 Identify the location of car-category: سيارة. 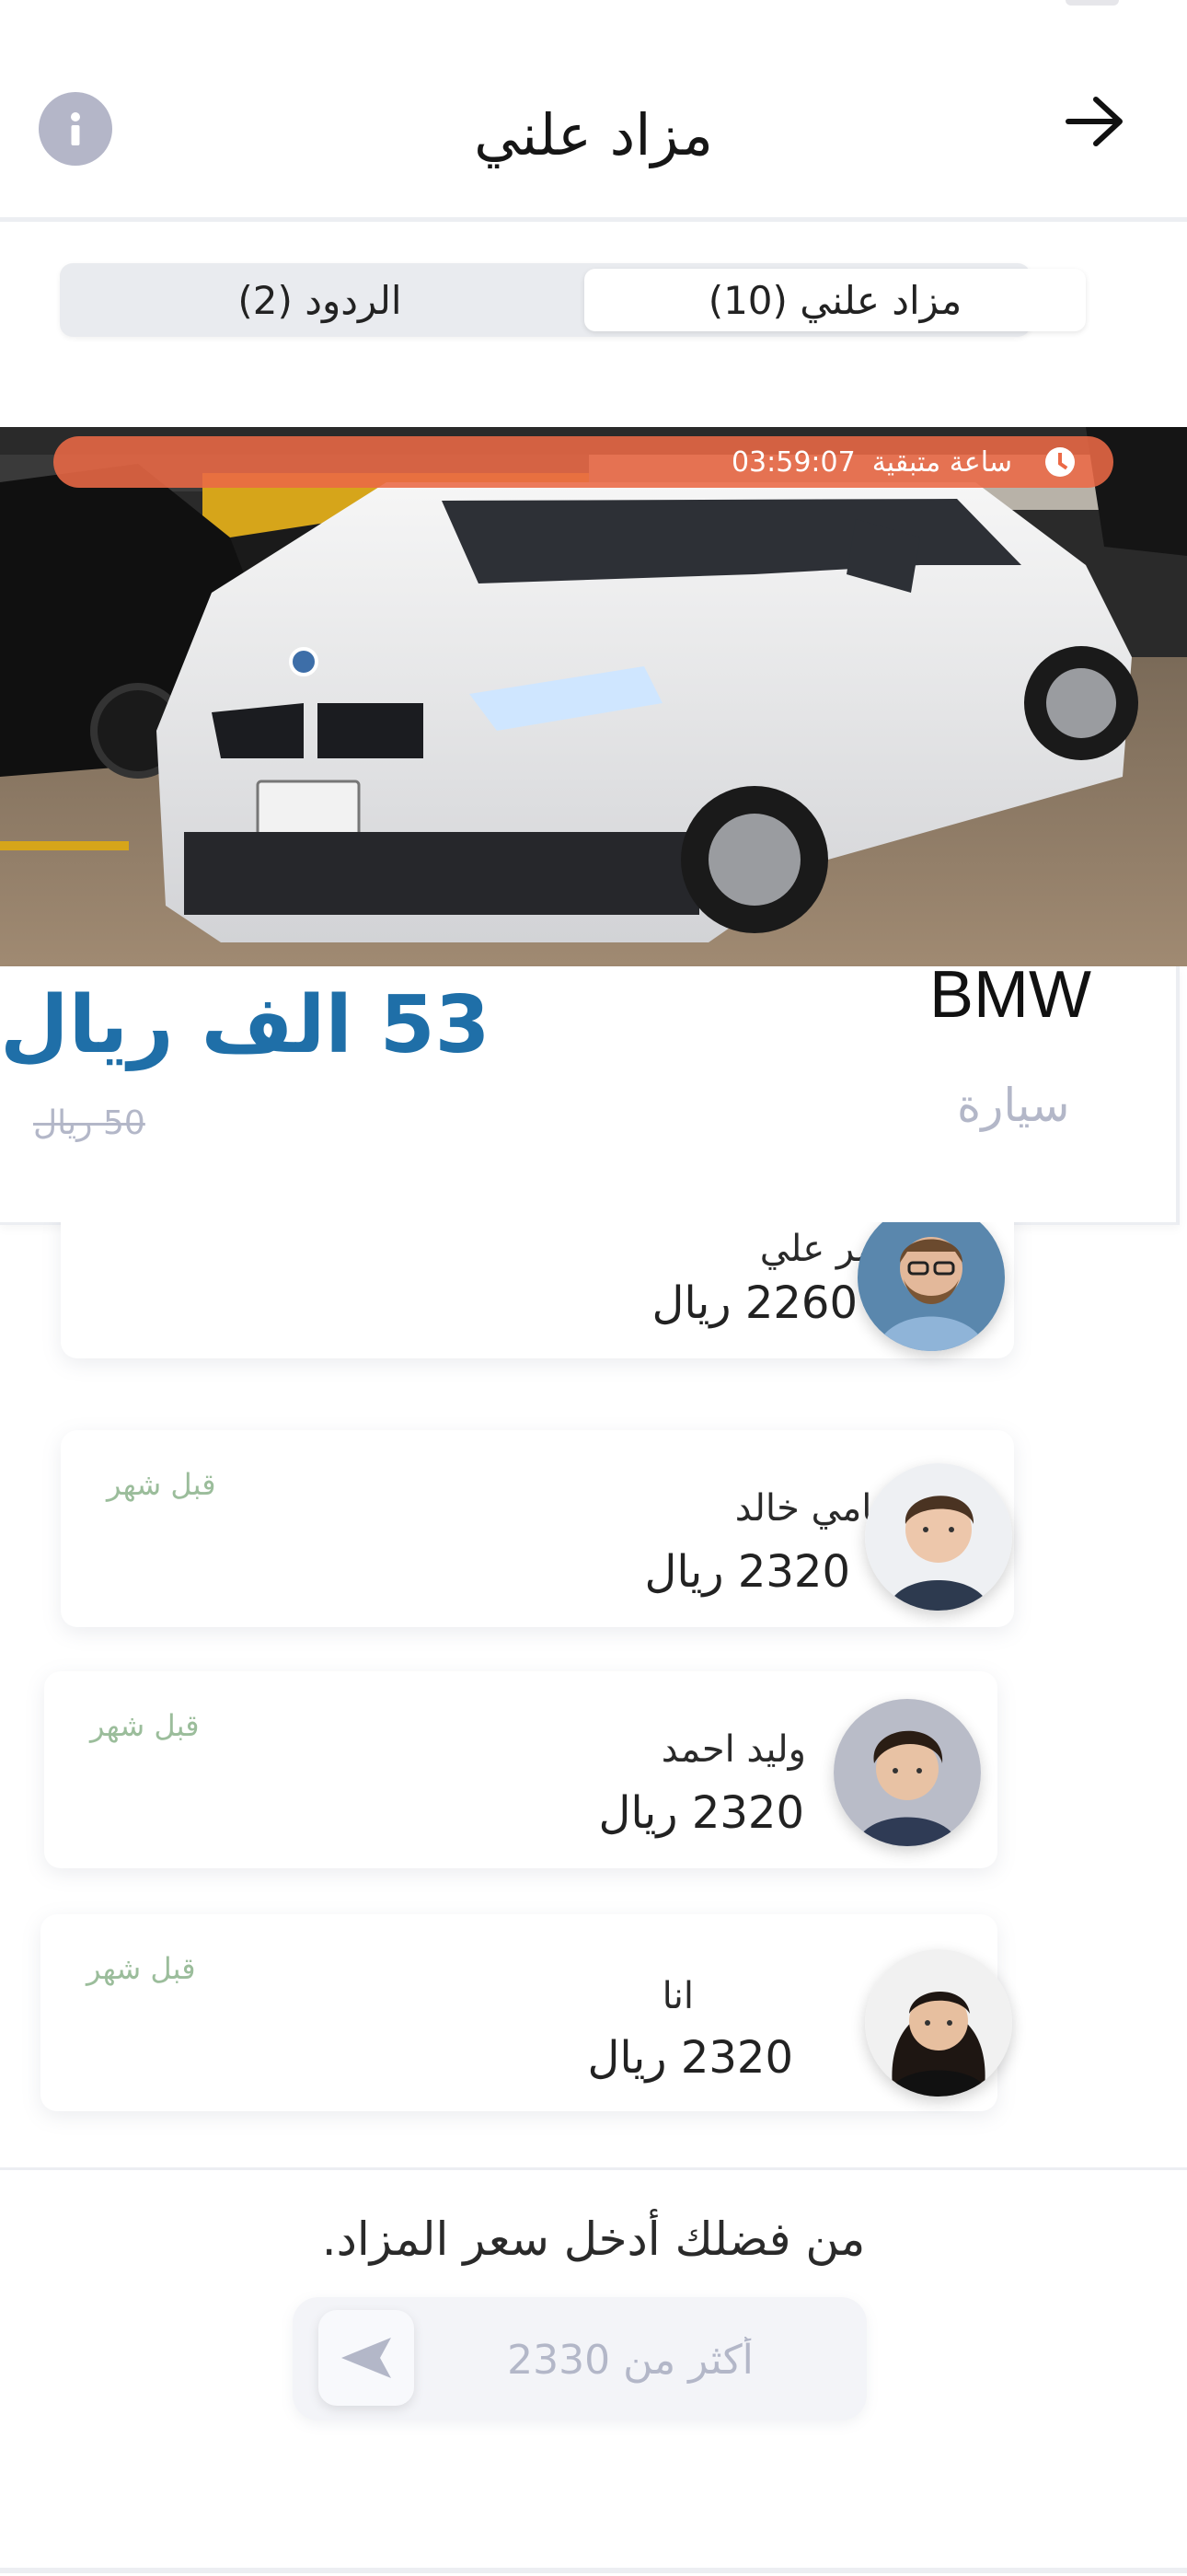
(1013, 1105).